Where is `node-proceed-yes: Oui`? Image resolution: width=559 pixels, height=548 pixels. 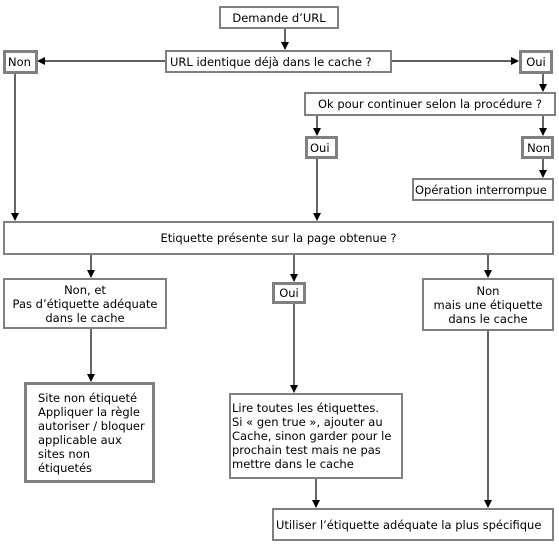 node-proceed-yes: Oui is located at coordinates (321, 147).